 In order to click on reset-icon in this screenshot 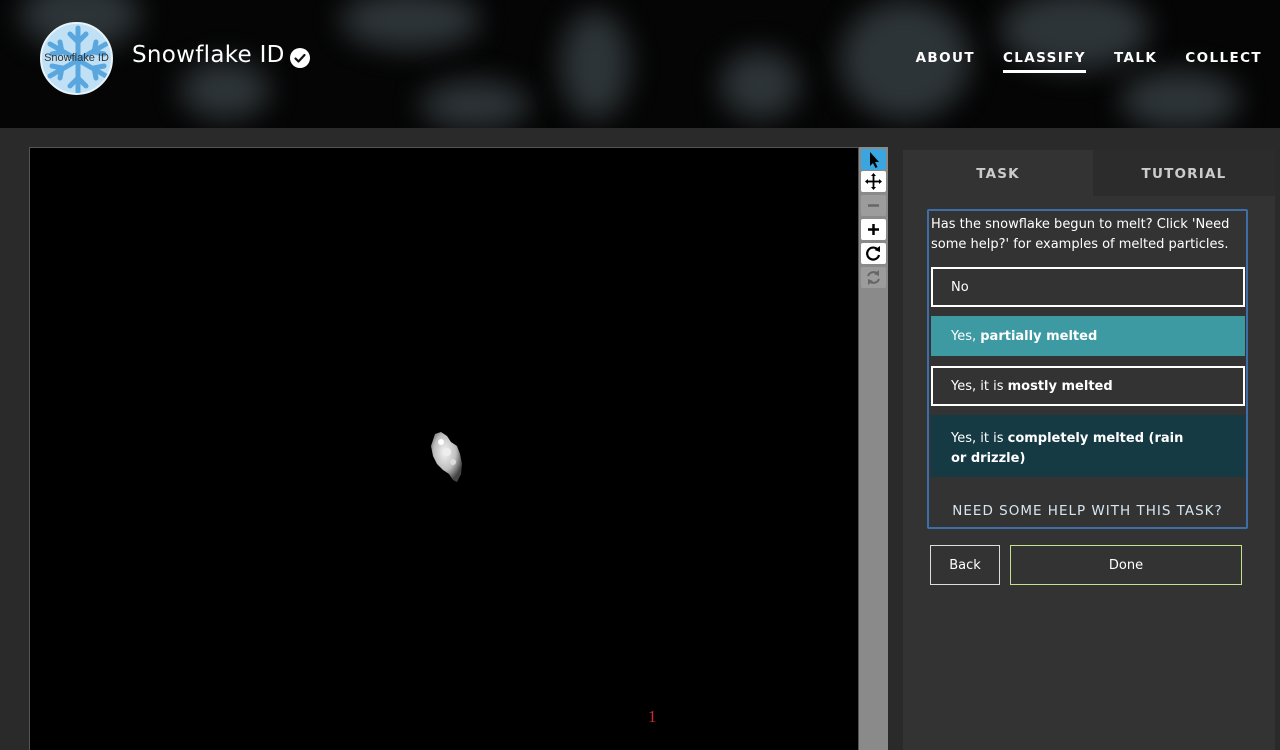, I will do `click(873, 277)`.